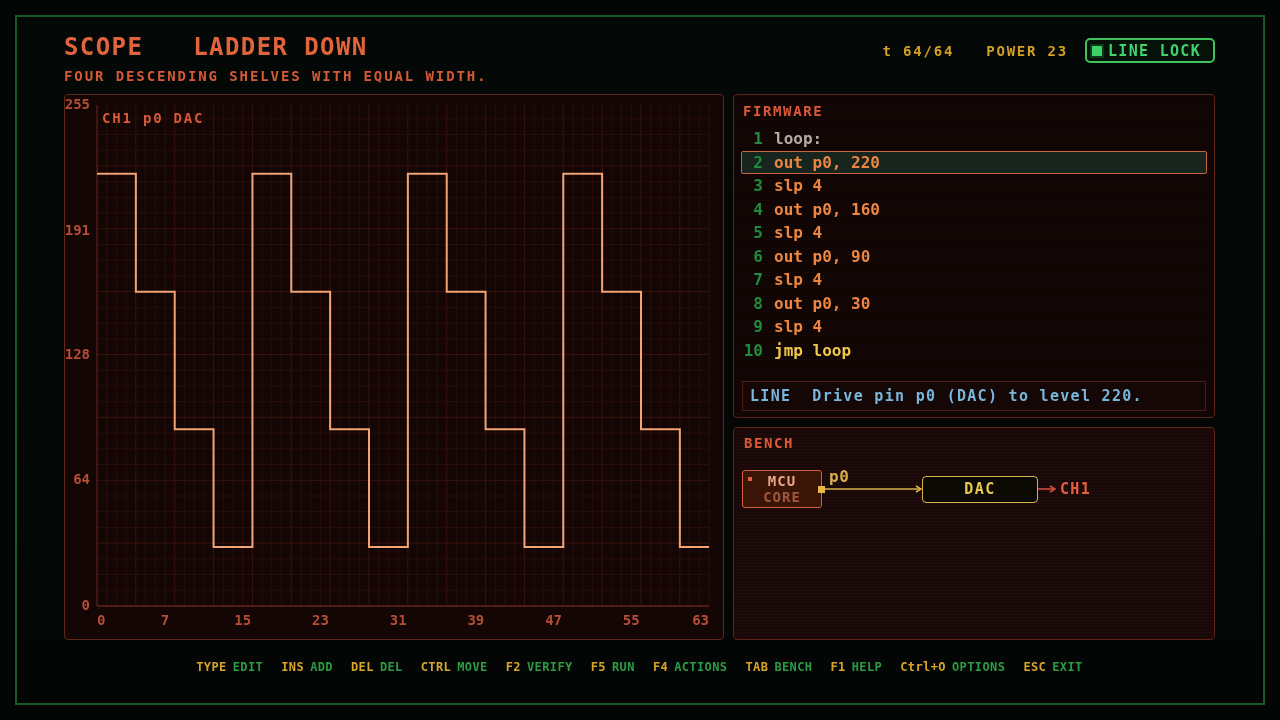 Image resolution: width=1280 pixels, height=720 pixels. I want to click on line-number: 6, so click(757, 256).